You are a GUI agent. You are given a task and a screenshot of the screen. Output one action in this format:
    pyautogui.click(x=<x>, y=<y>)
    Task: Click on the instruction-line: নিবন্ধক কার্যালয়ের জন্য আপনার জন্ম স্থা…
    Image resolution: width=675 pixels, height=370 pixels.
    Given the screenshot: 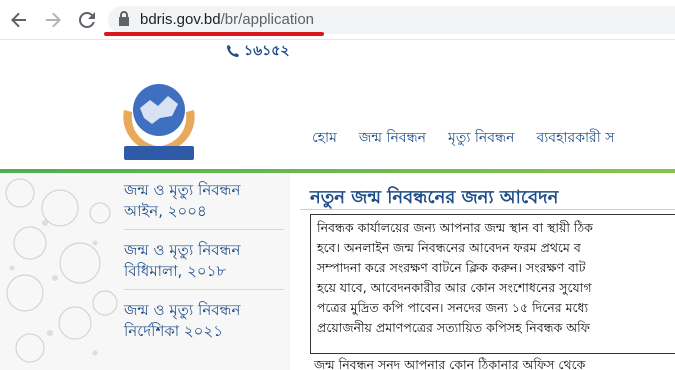 What is the action you would take?
    pyautogui.click(x=455, y=227)
    